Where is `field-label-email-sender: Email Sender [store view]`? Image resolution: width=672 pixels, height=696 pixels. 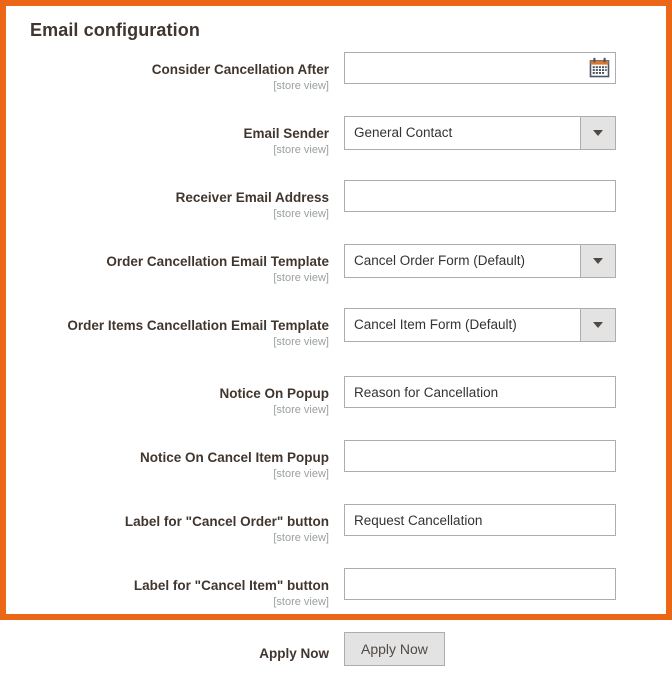 field-label-email-sender: Email Sender [store view] is located at coordinates (167, 141).